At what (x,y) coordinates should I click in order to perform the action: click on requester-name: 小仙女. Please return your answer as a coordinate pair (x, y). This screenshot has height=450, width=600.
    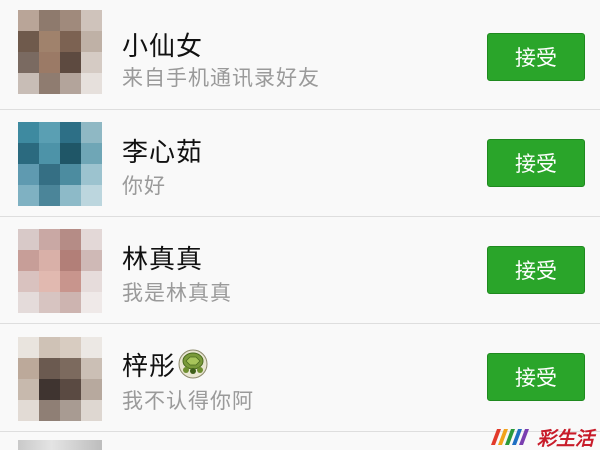
    Looking at the image, I should click on (163, 47).